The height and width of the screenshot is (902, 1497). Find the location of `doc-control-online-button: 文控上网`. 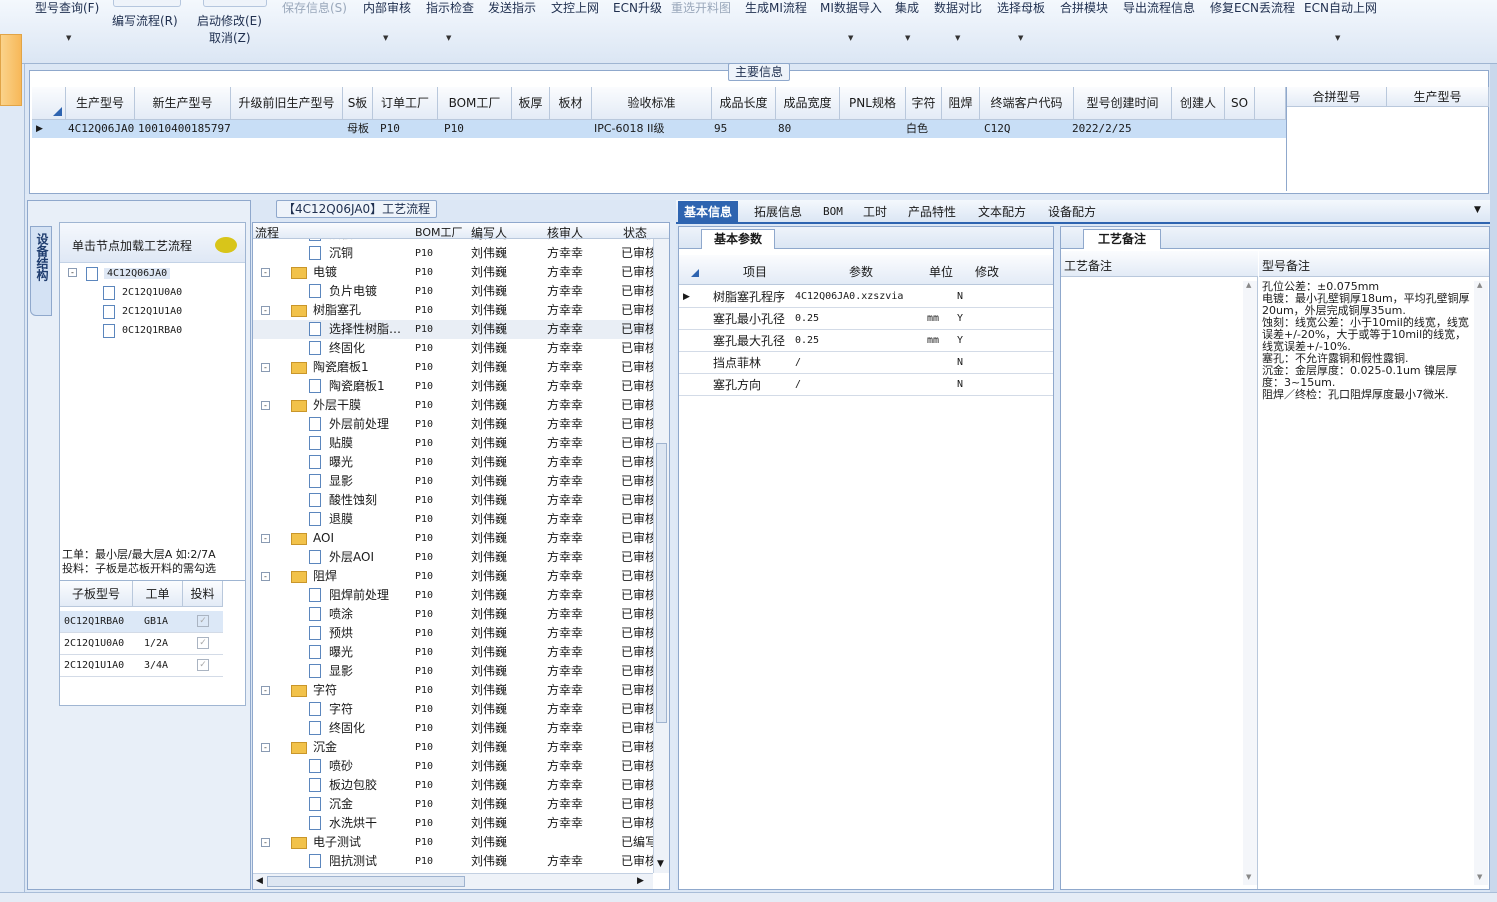

doc-control-online-button: 文控上网 is located at coordinates (575, 8).